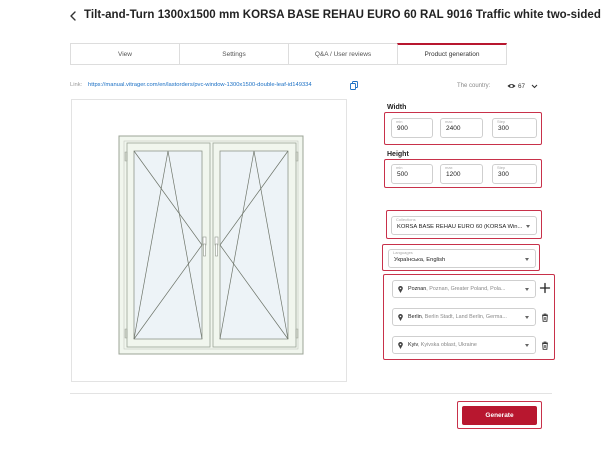 Image resolution: width=601 pixels, height=455 pixels. I want to click on height-step-label: Step, so click(501, 167).